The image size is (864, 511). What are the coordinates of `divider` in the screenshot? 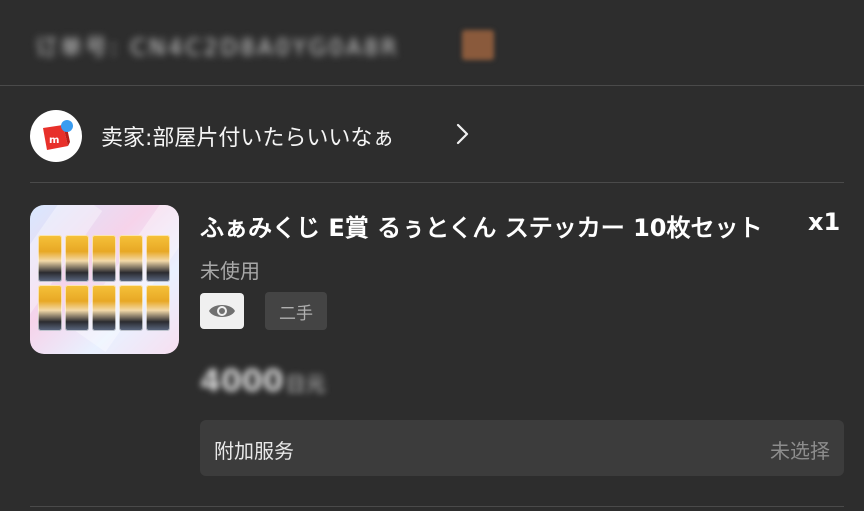 It's located at (437, 182).